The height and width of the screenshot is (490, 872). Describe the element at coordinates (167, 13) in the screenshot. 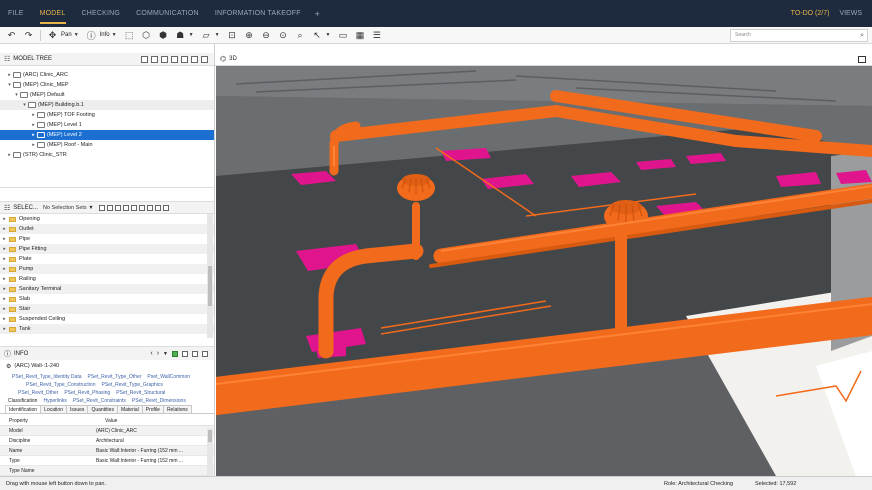

I see `tab-communication: COMMUNICATION` at that location.